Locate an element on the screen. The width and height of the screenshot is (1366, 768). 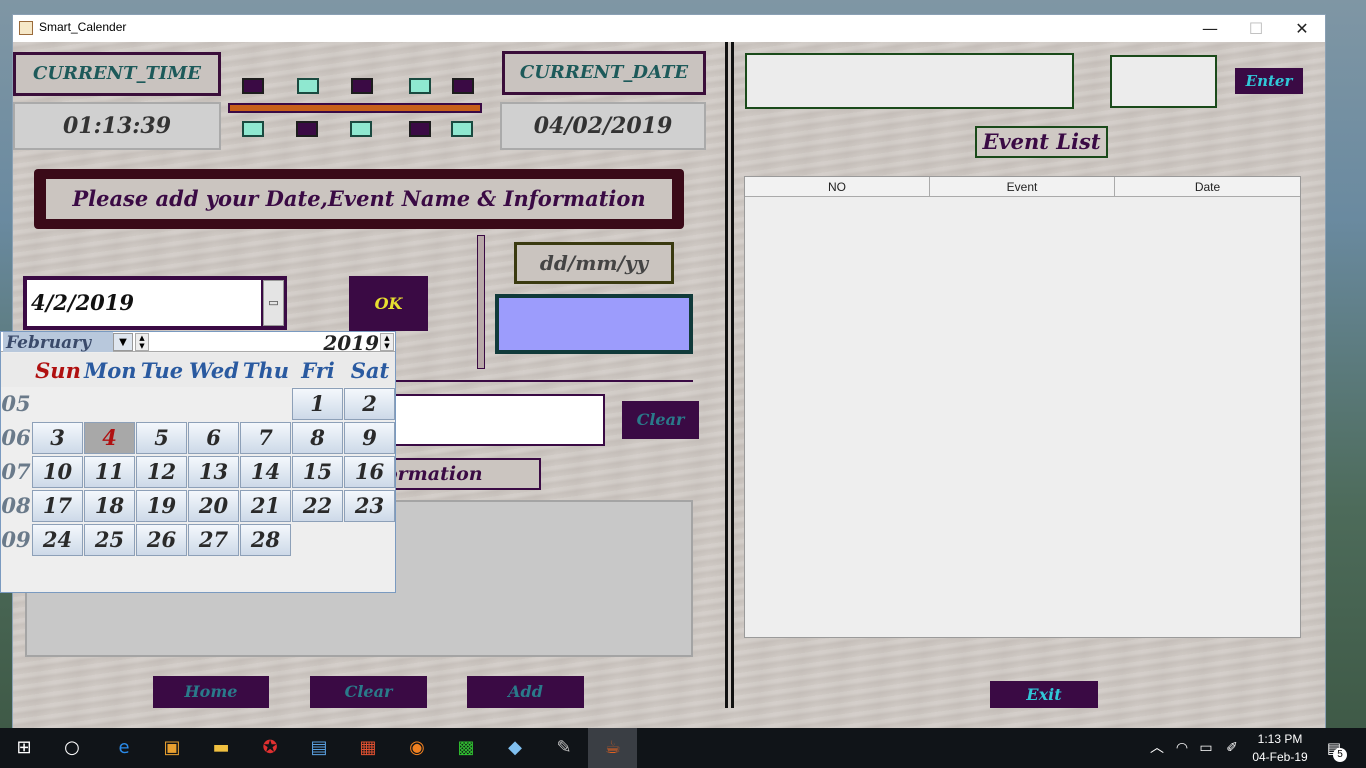
month-select: February is located at coordinates (58, 342).